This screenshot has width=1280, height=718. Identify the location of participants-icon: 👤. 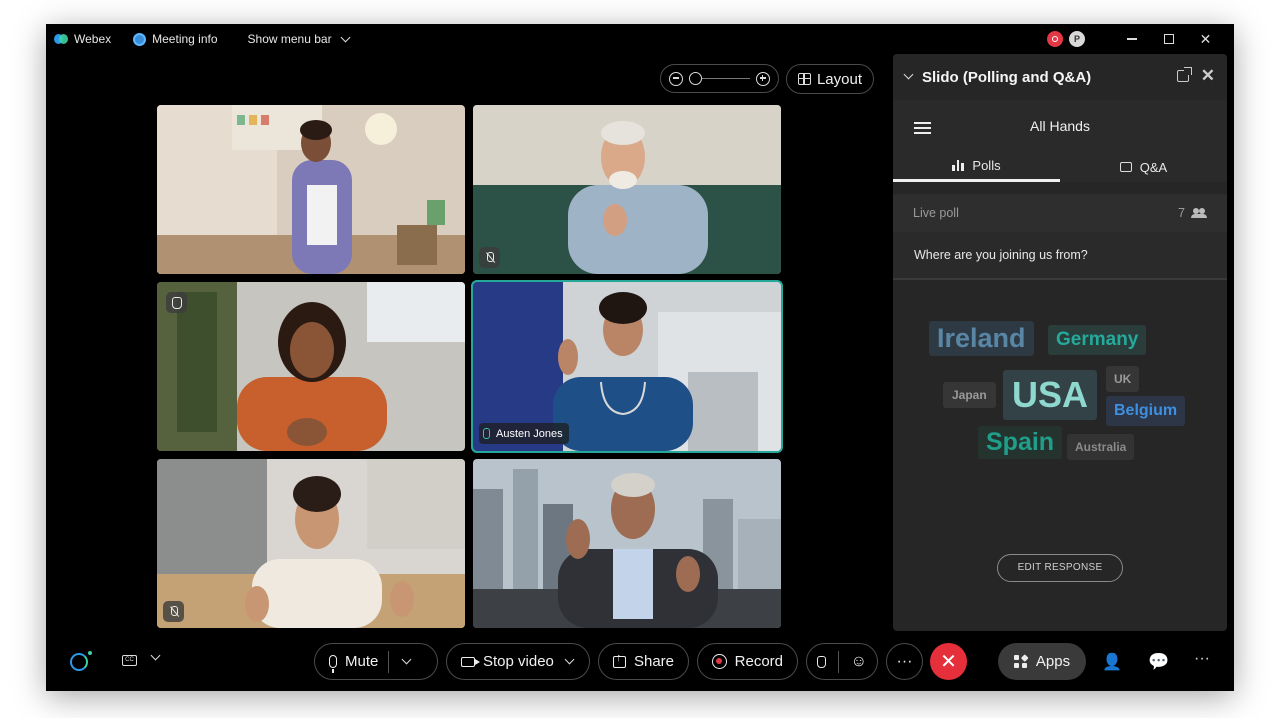
(1112, 662).